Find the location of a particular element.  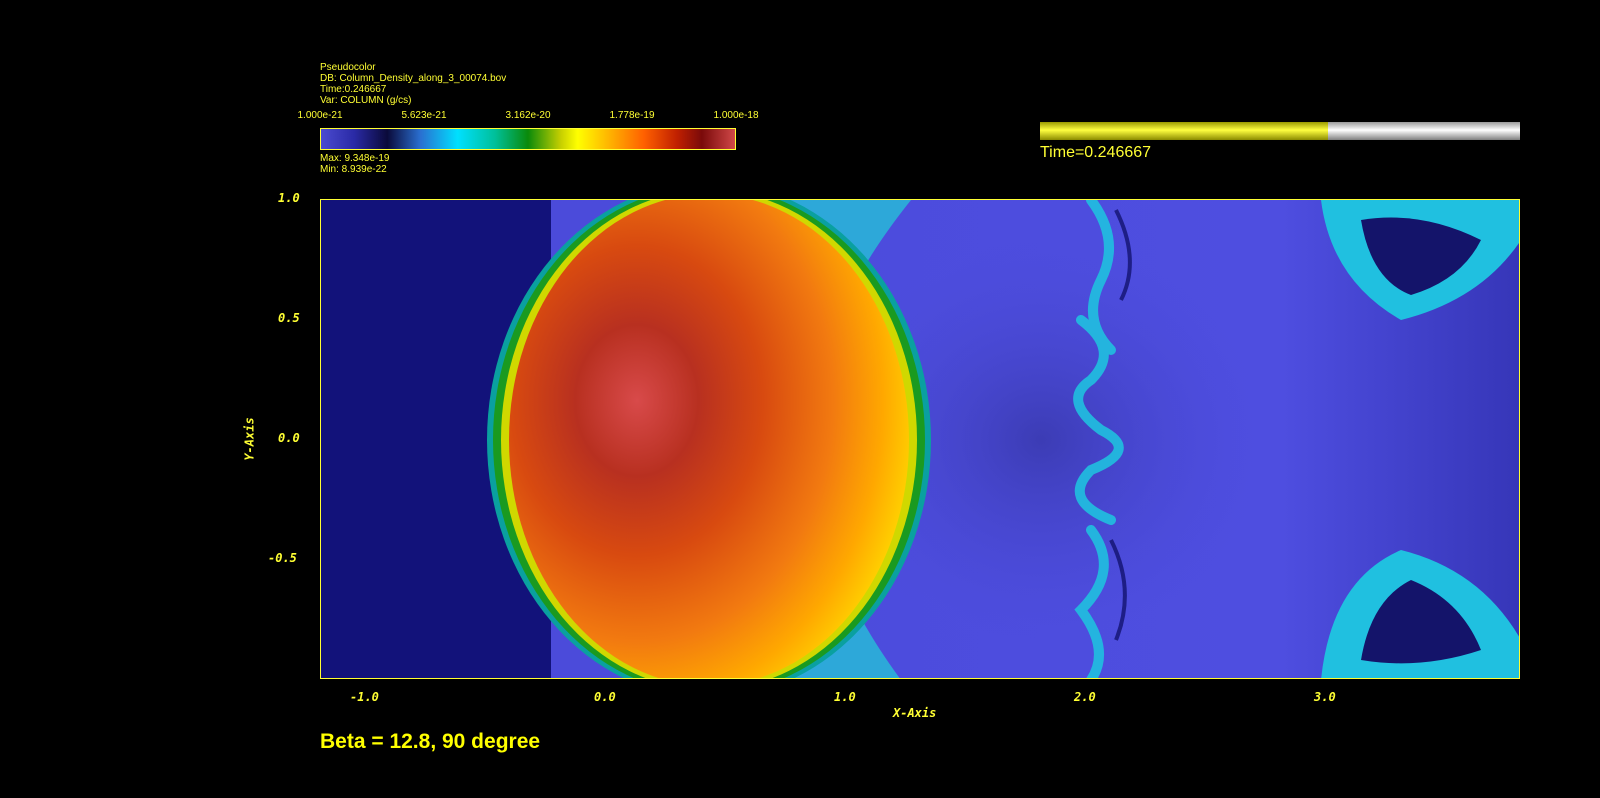

x-axis-title: X-Axis is located at coordinates (915, 713).